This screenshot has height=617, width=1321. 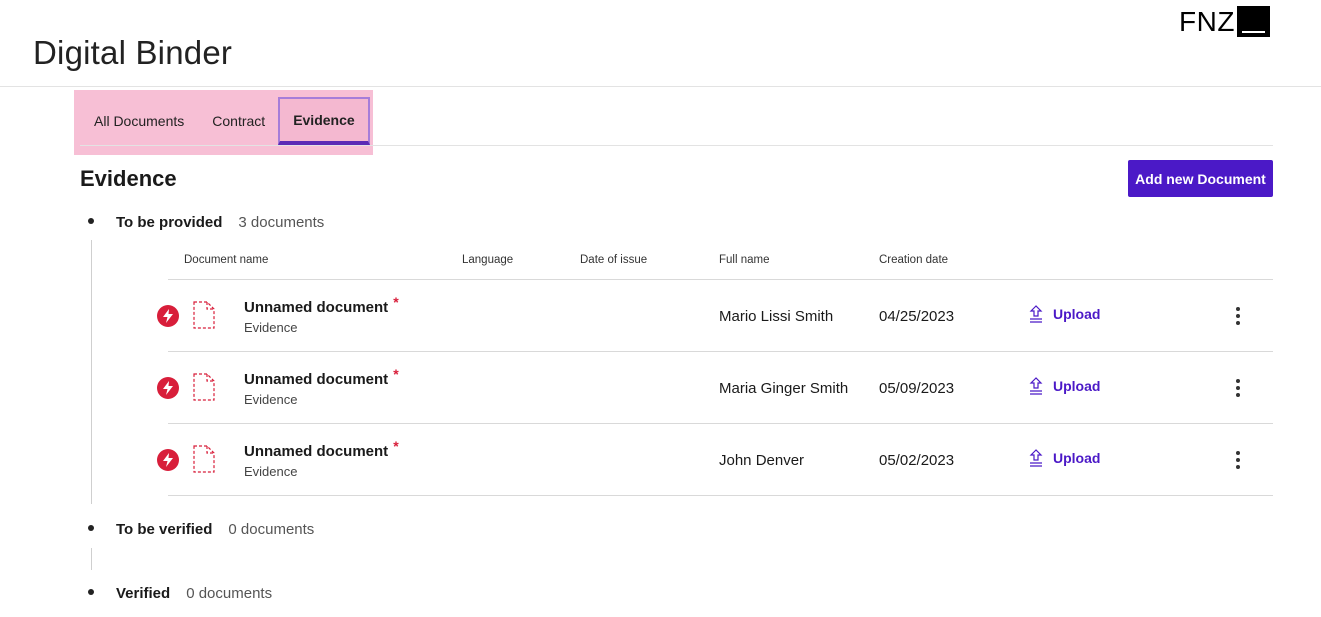 What do you see at coordinates (133, 52) in the screenshot?
I see `page-title: Digital Binder` at bounding box center [133, 52].